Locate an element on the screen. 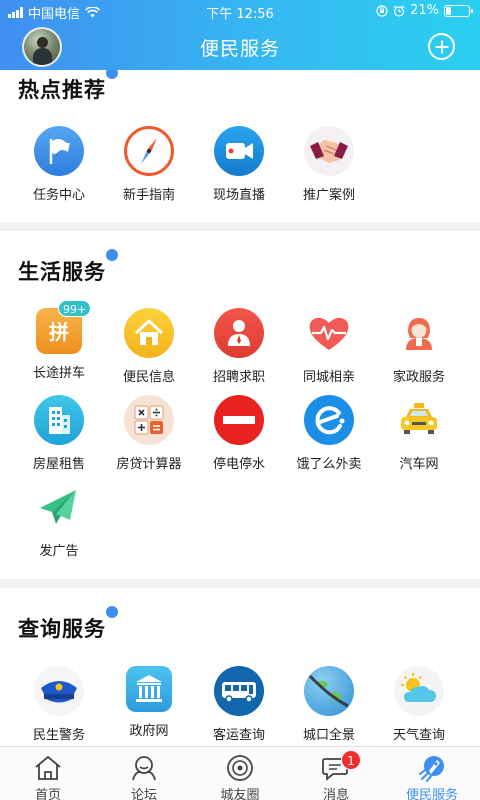 Image resolution: width=480 pixels, height=800 pixels. rotation-lock-icon is located at coordinates (382, 10).